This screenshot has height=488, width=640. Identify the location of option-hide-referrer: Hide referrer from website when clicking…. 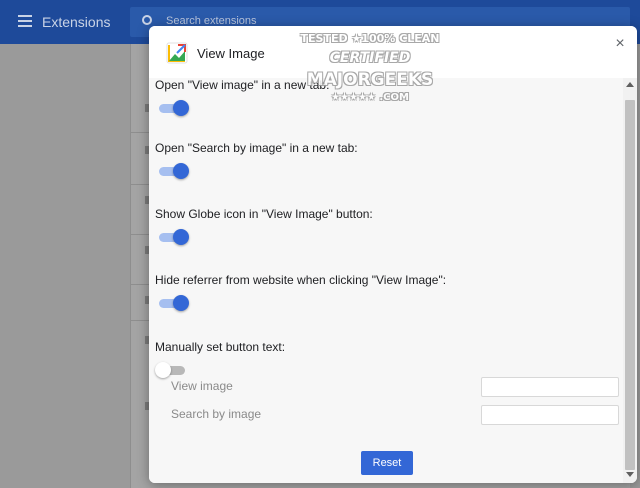
(300, 292).